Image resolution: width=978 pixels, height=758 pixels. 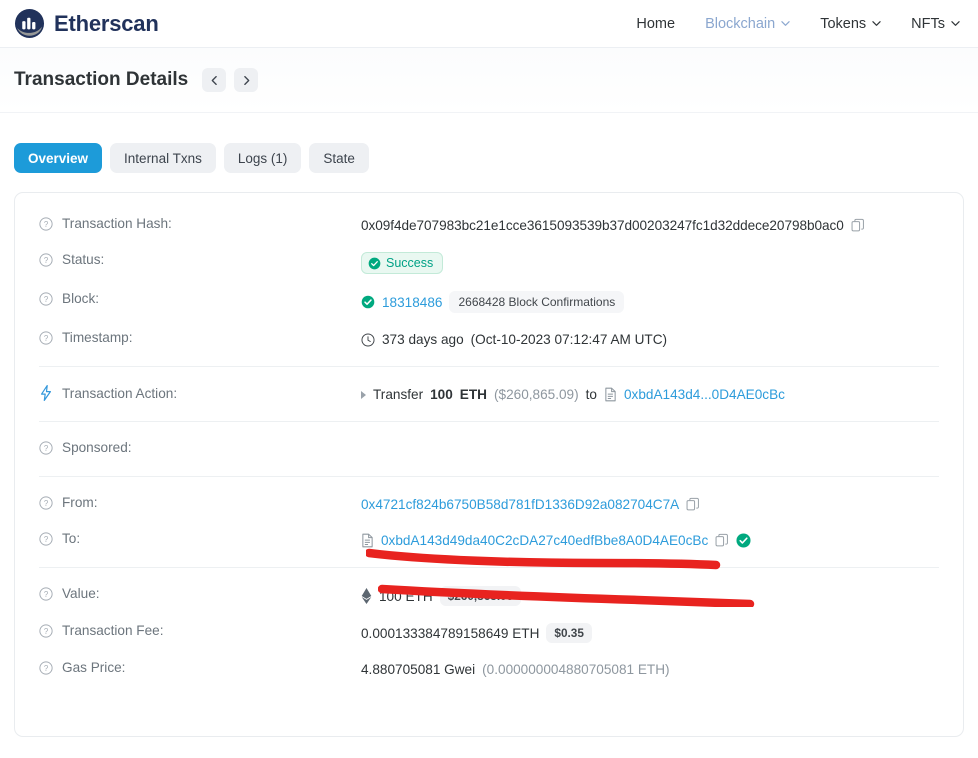 I want to click on nav-item-label: Home, so click(x=656, y=23).